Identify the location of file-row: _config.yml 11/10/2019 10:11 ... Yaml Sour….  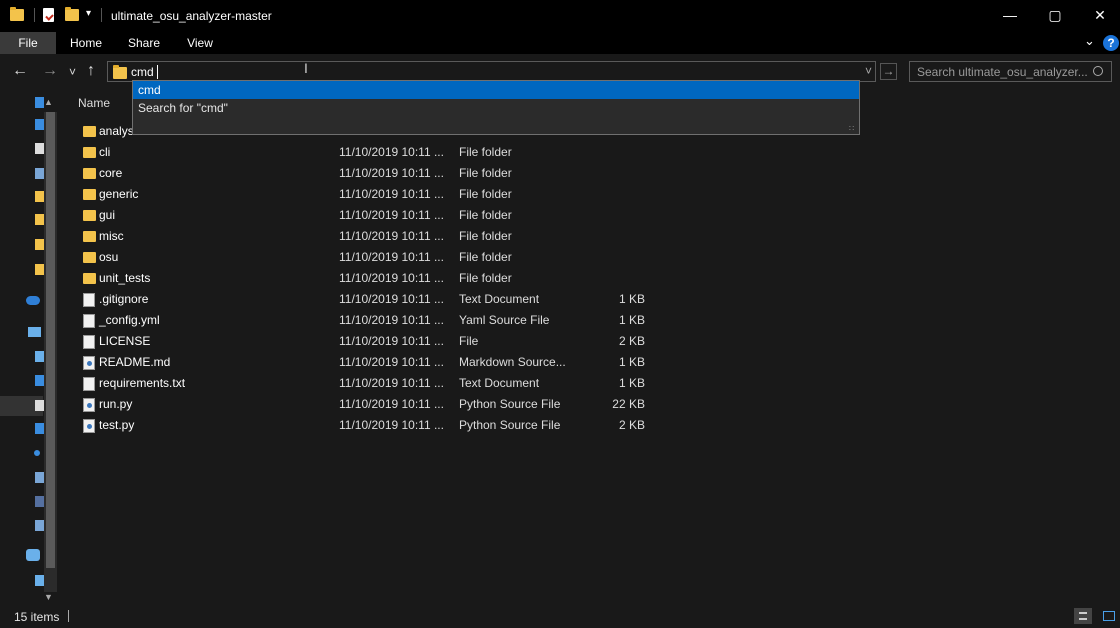
(365, 320).